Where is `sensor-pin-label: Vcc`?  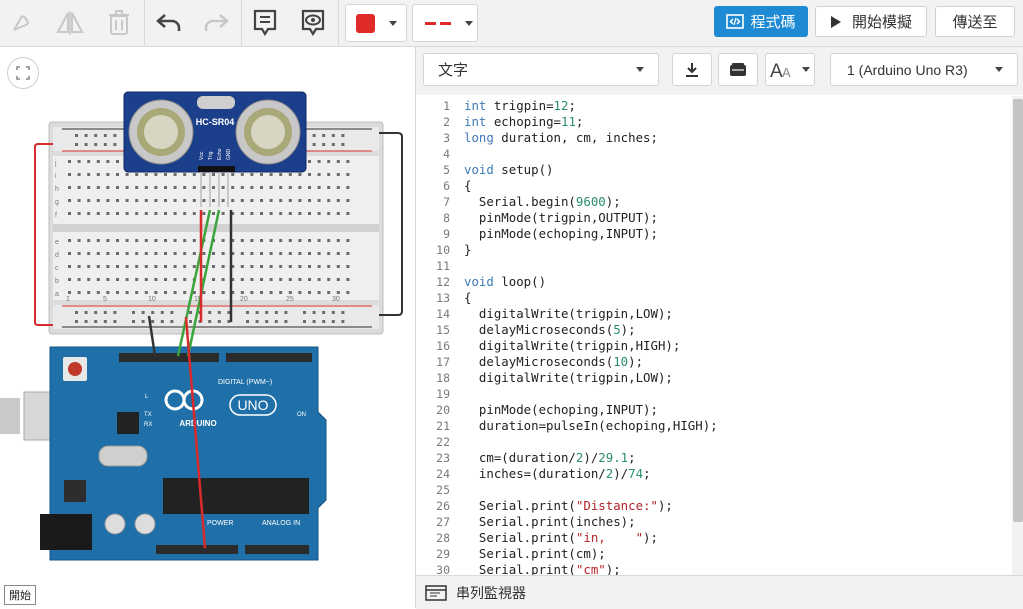 sensor-pin-label: Vcc is located at coordinates (202, 155).